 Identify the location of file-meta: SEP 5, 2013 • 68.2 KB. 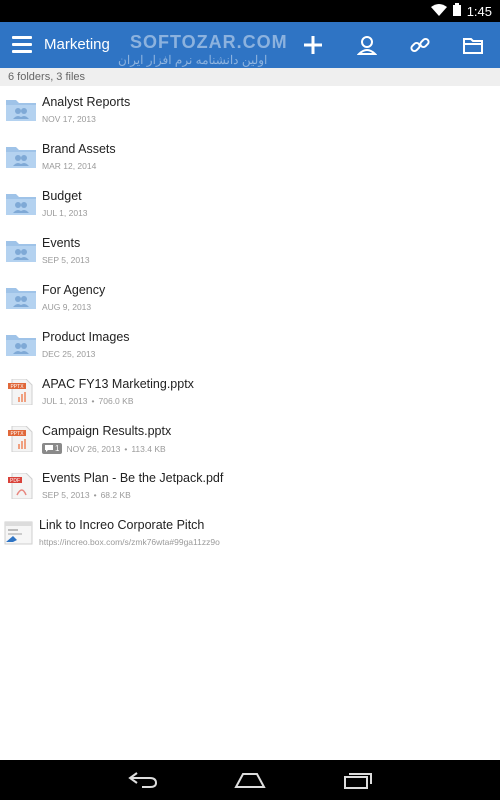
(86, 495).